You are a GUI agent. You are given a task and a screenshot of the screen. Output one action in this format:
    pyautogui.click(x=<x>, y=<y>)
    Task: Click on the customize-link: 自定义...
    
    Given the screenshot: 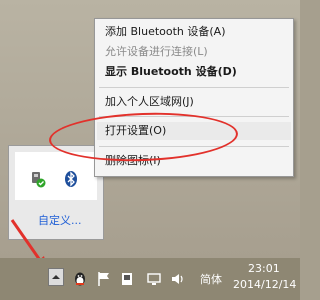 What is the action you would take?
    pyautogui.click(x=60, y=220)
    